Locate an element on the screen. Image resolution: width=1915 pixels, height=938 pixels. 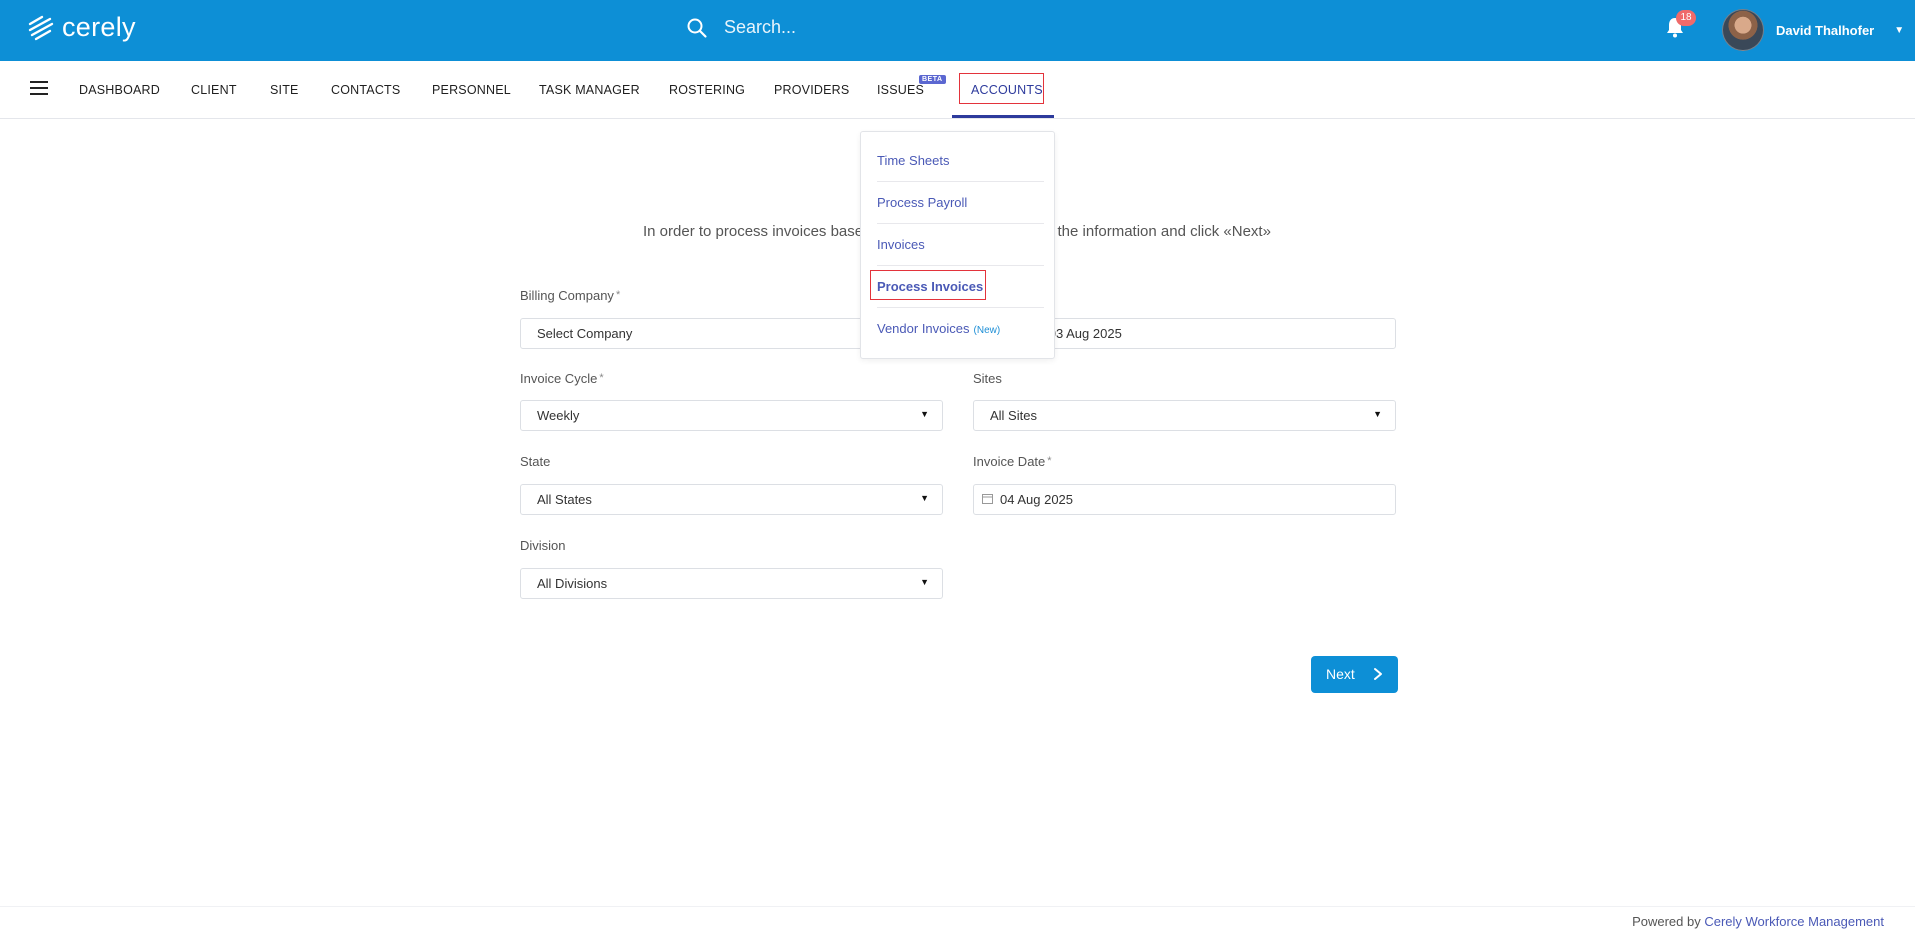
nav-accounts: ACCOUNTS is located at coordinates (1007, 90).